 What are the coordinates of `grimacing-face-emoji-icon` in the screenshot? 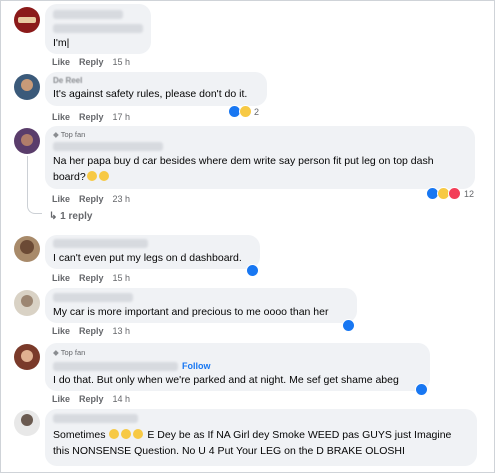 It's located at (126, 434).